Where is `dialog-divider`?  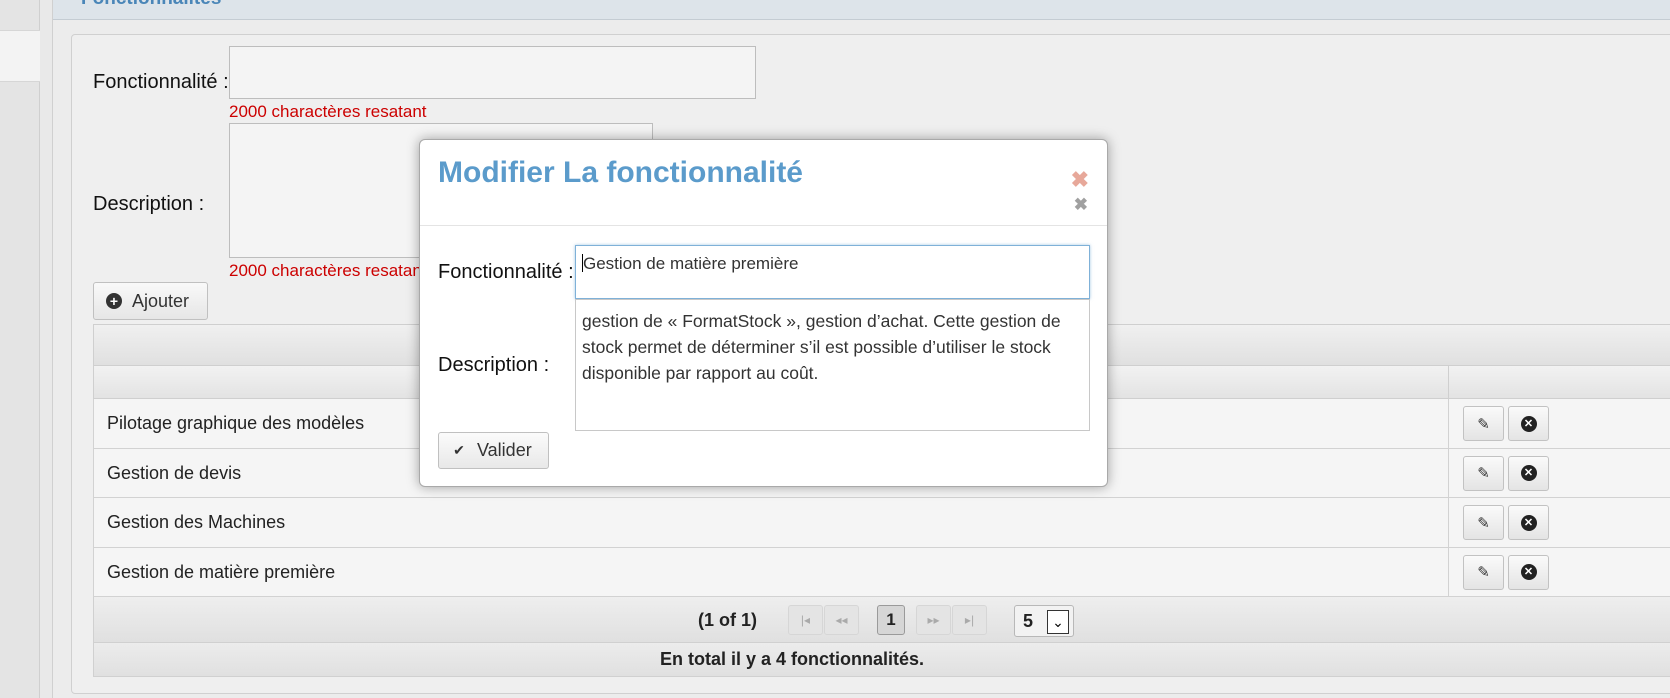
dialog-divider is located at coordinates (763, 225).